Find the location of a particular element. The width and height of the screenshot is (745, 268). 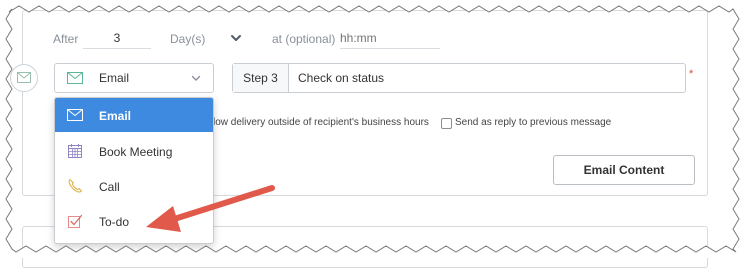

phone-icon is located at coordinates (75, 185).